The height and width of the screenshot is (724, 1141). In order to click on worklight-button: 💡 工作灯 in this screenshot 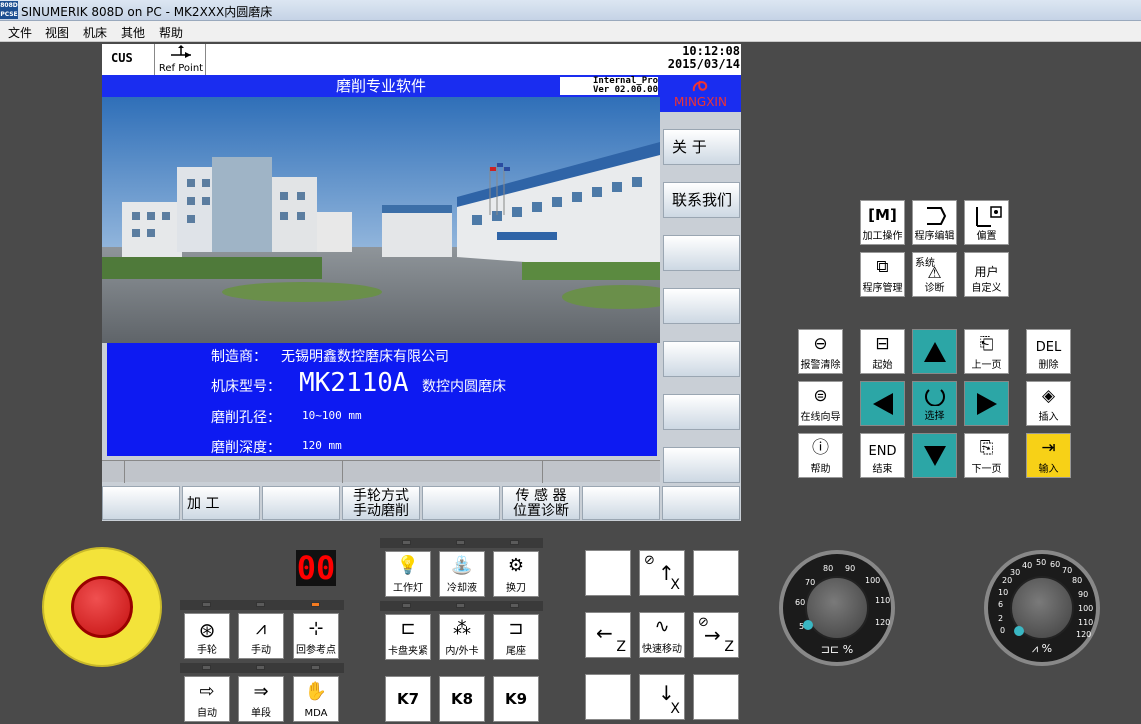, I will do `click(408, 574)`.